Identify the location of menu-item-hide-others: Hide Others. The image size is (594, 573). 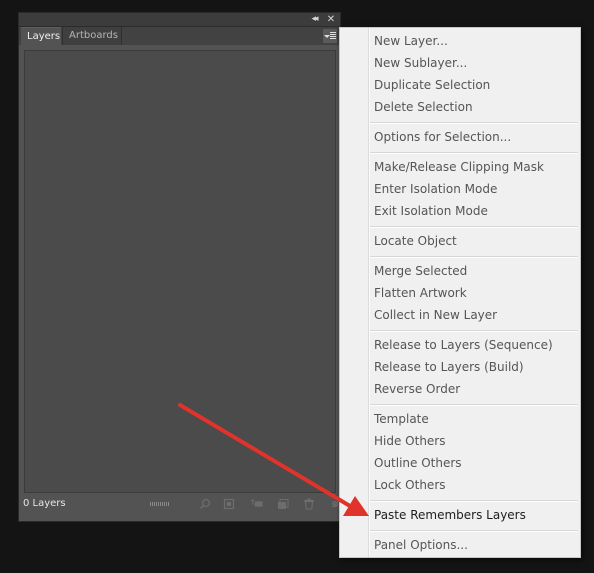
(410, 441).